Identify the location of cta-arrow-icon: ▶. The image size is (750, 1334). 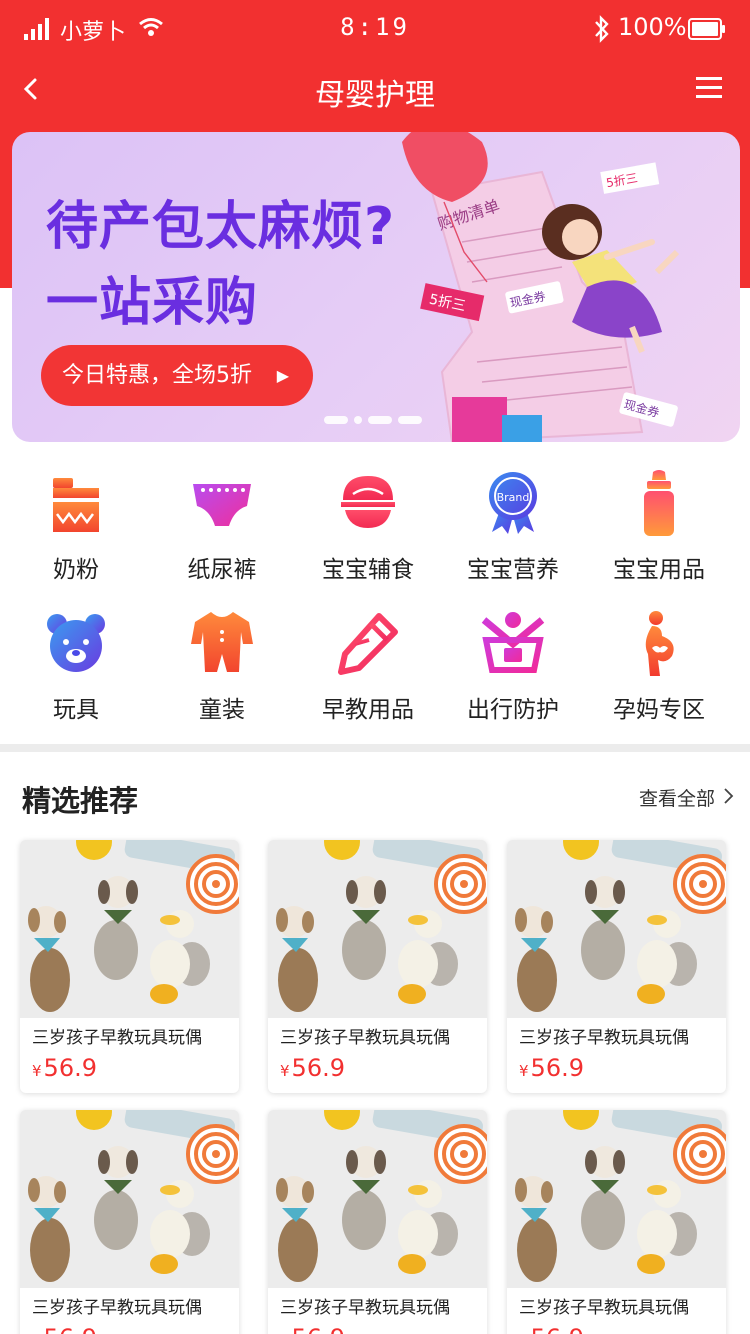
(282, 375).